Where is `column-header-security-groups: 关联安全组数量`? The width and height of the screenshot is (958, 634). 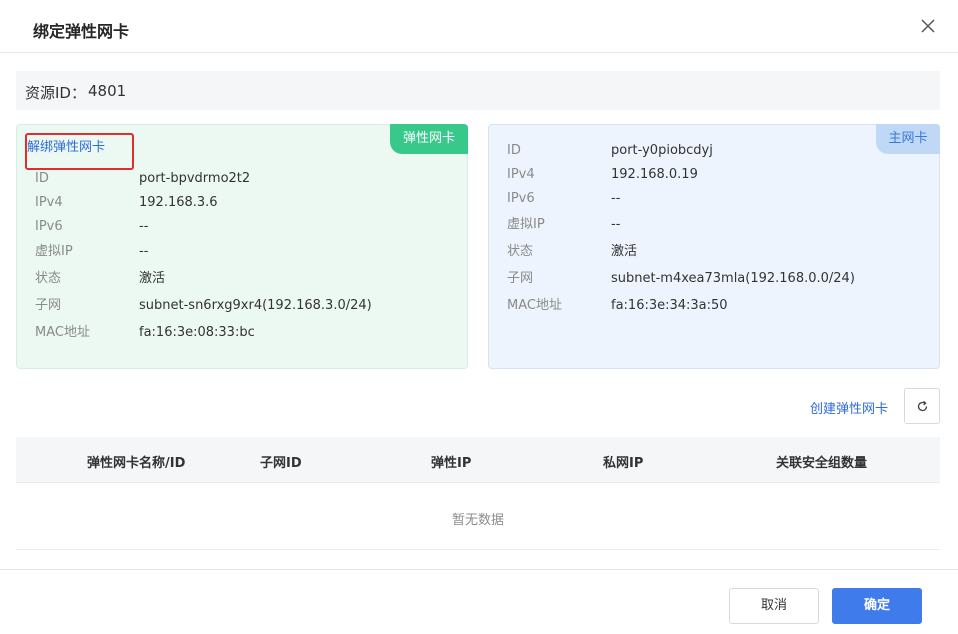
column-header-security-groups: 关联安全组数量 is located at coordinates (822, 463).